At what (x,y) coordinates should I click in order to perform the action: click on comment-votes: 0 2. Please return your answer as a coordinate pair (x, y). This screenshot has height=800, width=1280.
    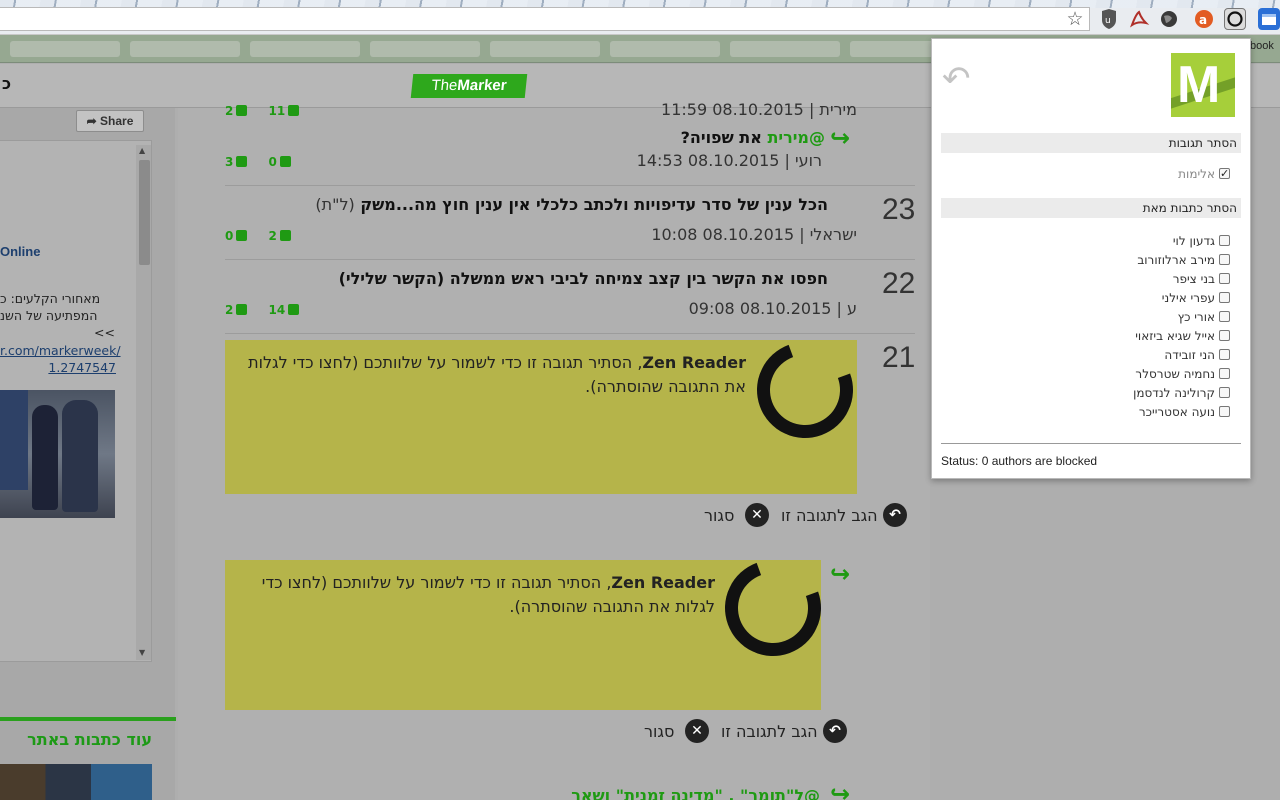
    Looking at the image, I should click on (259, 236).